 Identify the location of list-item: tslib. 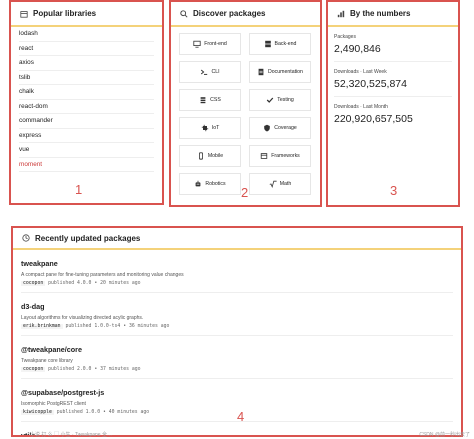
(86, 78).